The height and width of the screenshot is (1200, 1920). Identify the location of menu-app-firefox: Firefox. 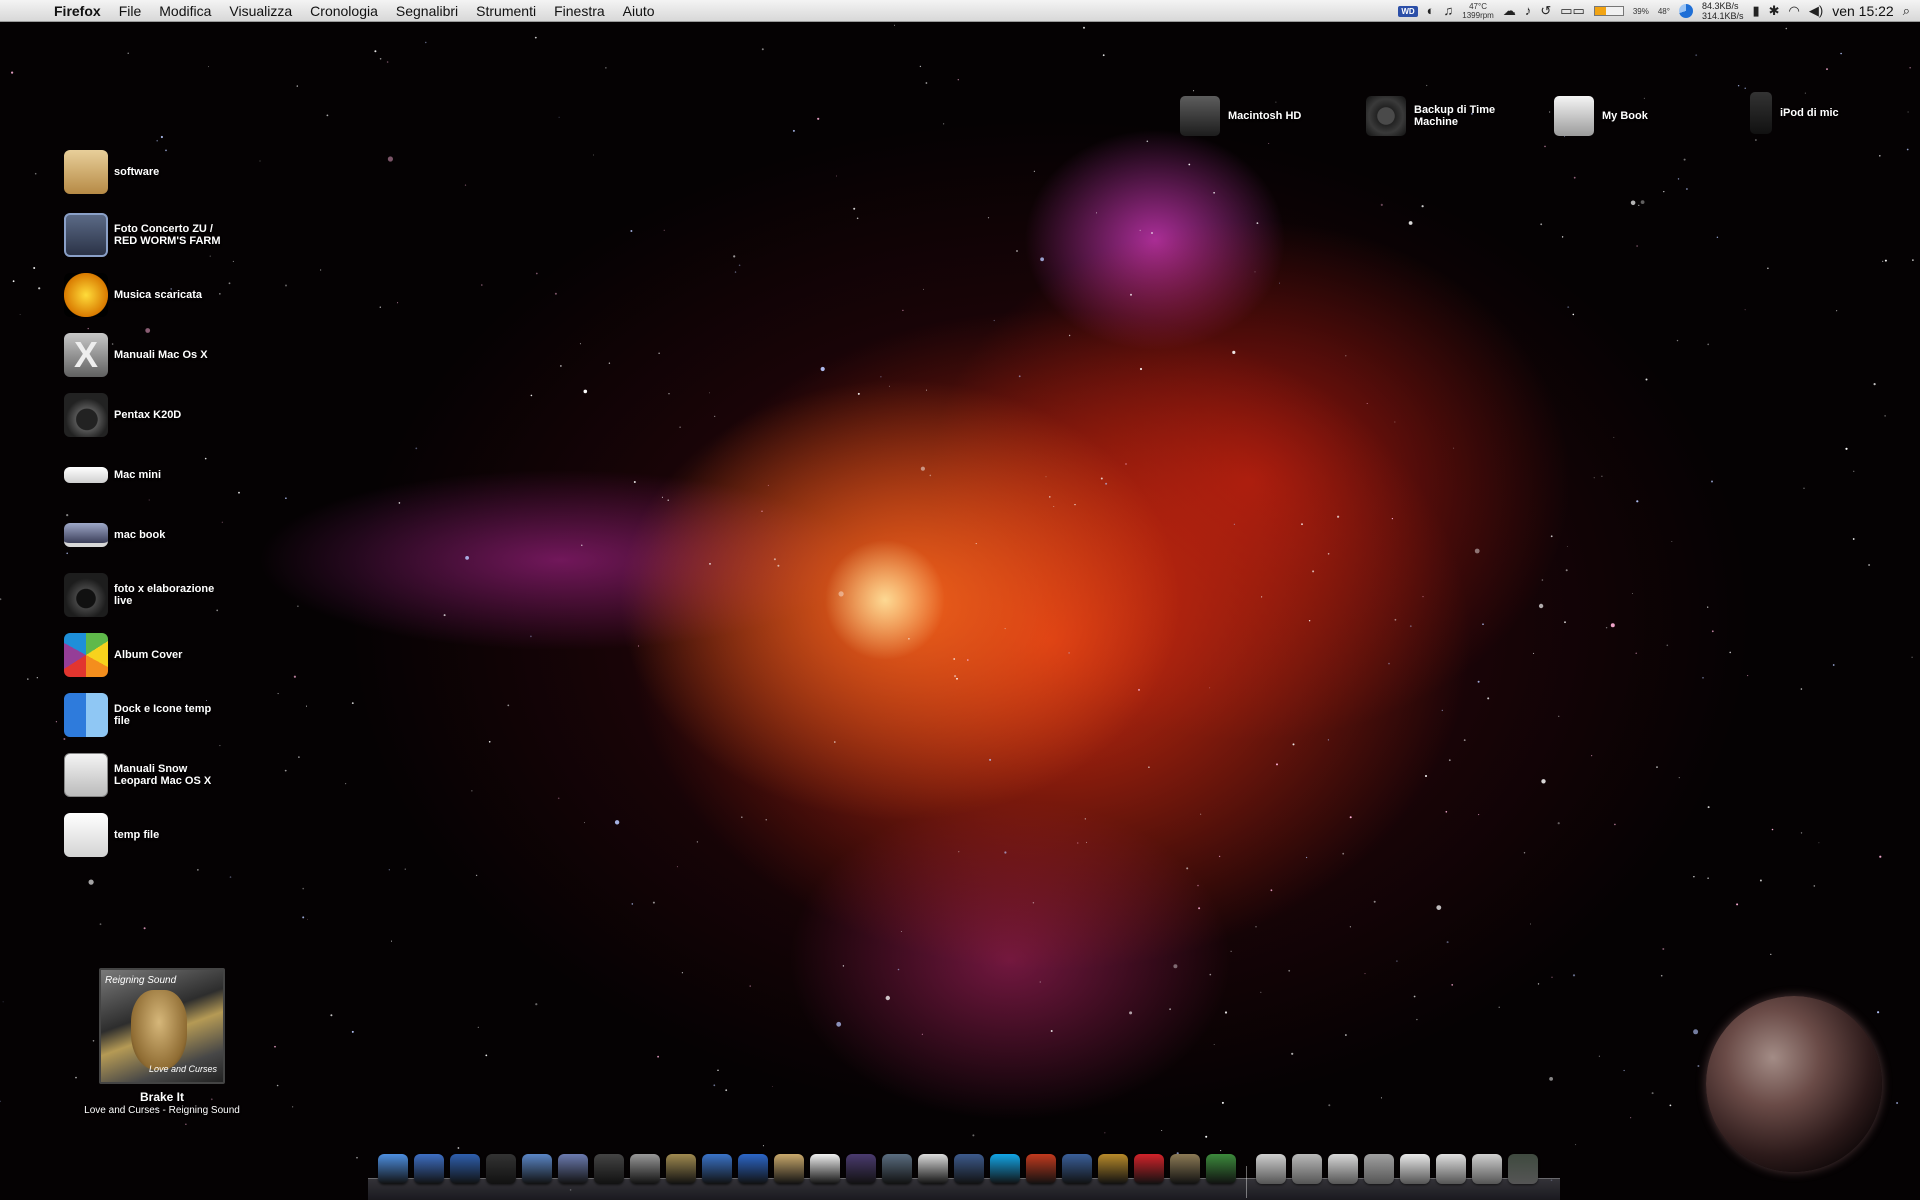
(82, 11).